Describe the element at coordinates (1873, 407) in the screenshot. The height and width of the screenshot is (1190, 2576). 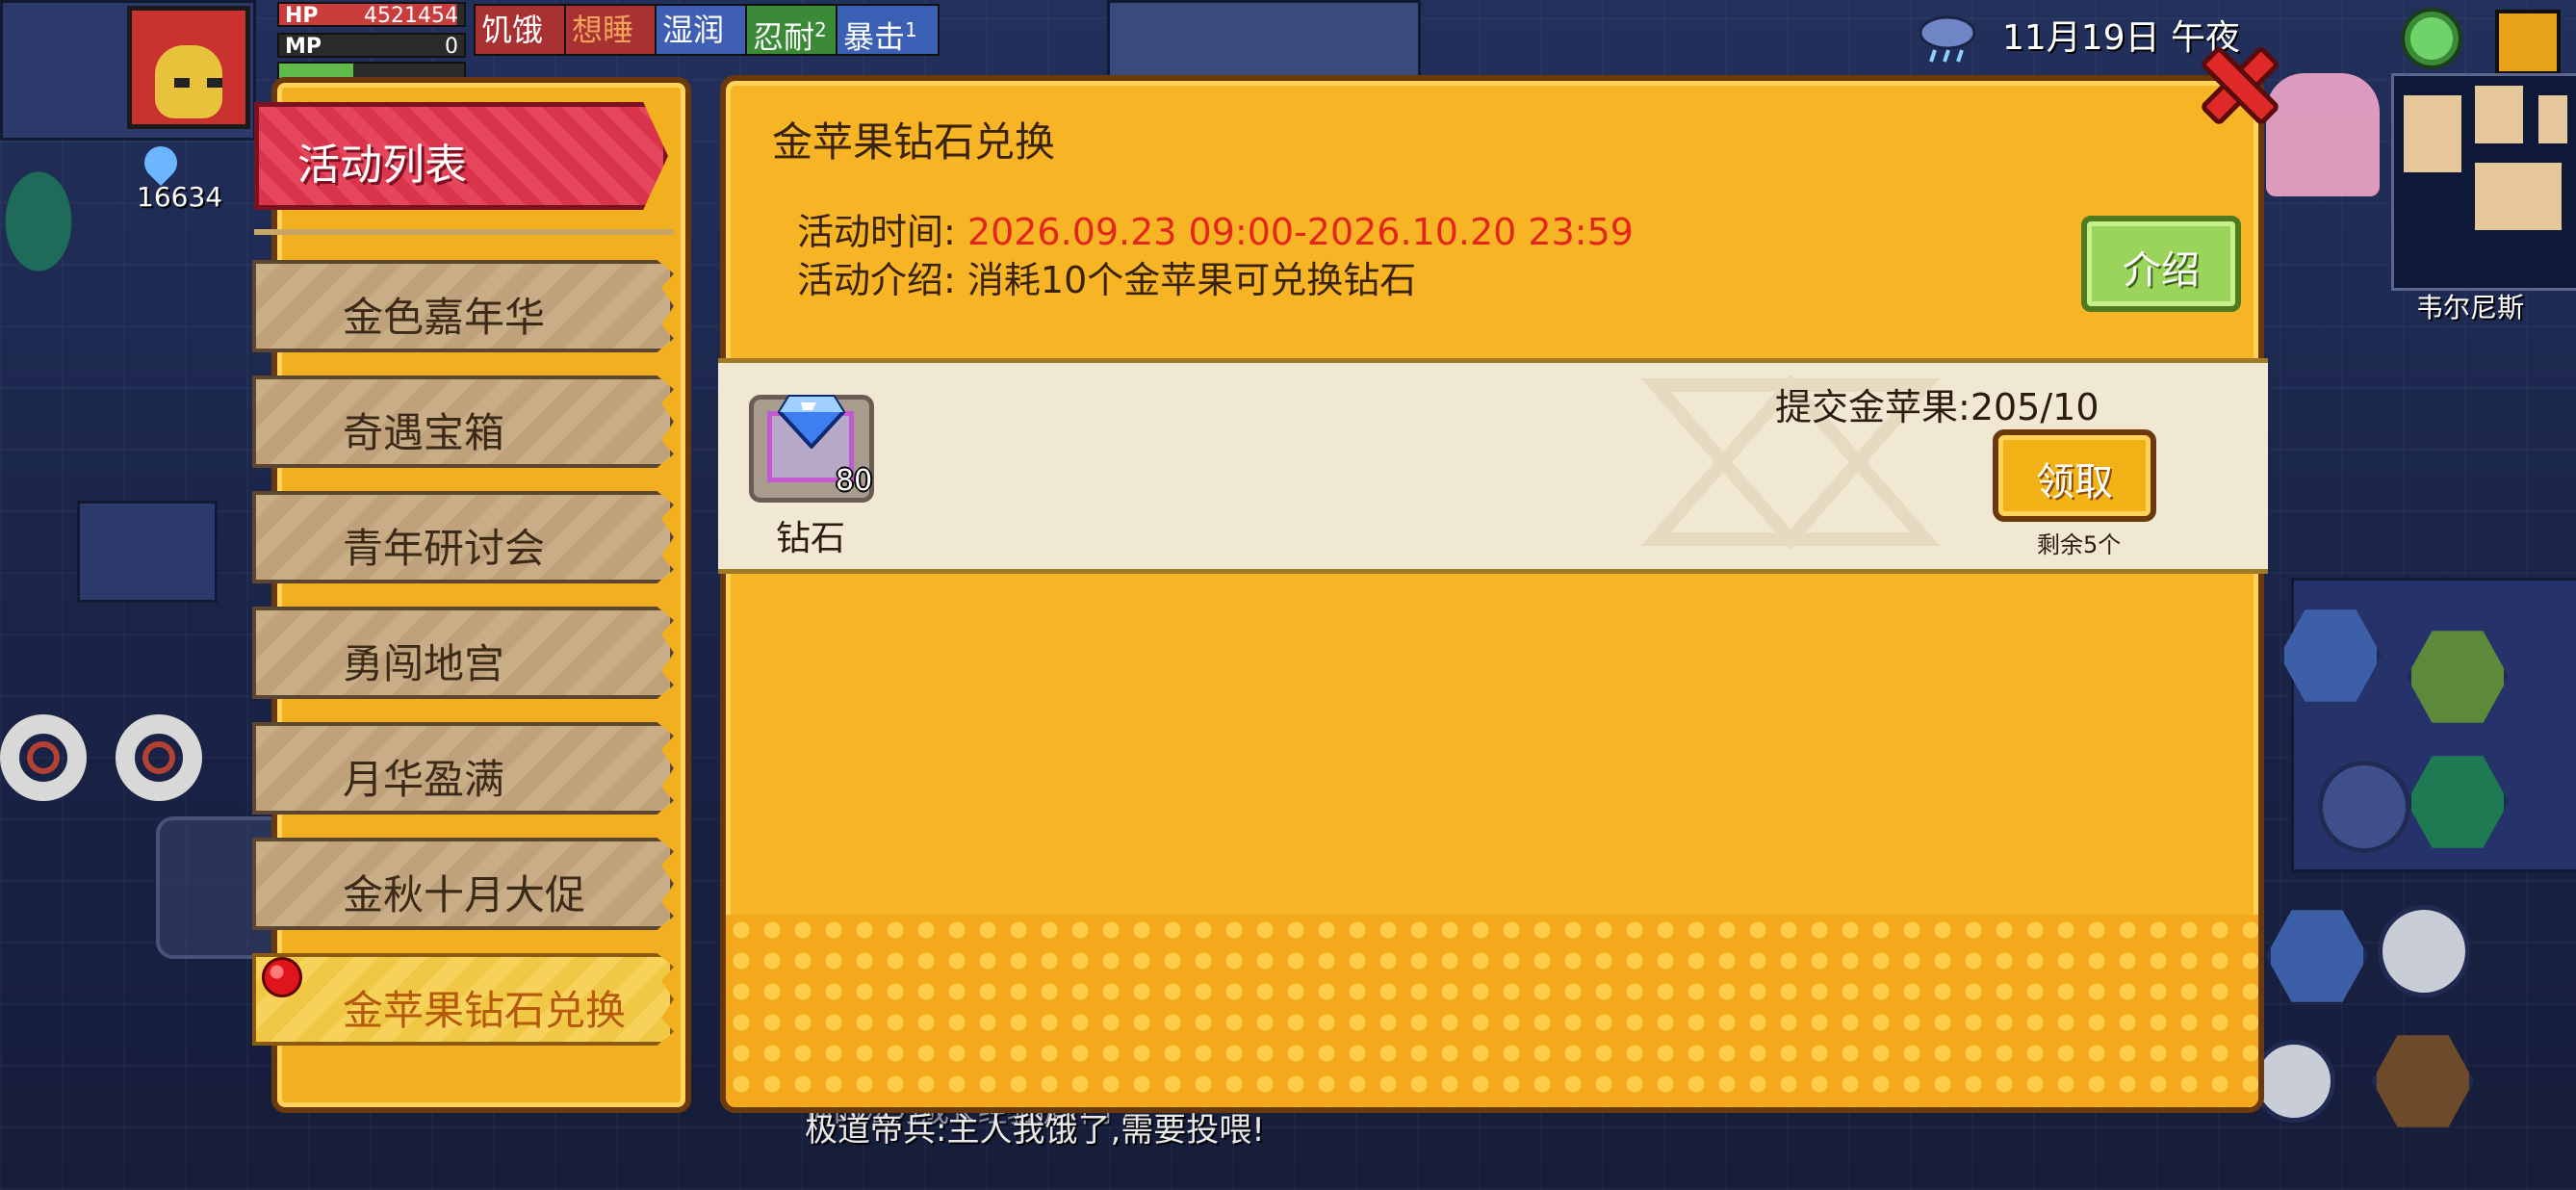
I see `submit-label: 提交金苹果:` at that location.